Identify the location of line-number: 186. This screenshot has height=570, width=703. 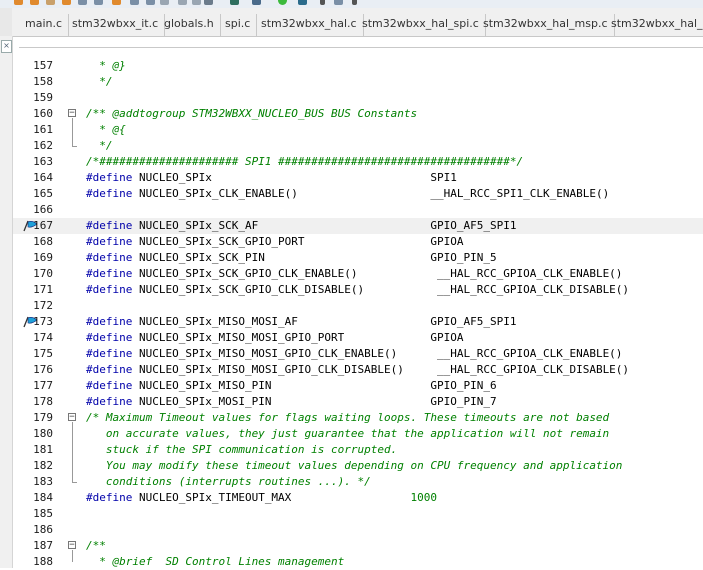
(43, 529).